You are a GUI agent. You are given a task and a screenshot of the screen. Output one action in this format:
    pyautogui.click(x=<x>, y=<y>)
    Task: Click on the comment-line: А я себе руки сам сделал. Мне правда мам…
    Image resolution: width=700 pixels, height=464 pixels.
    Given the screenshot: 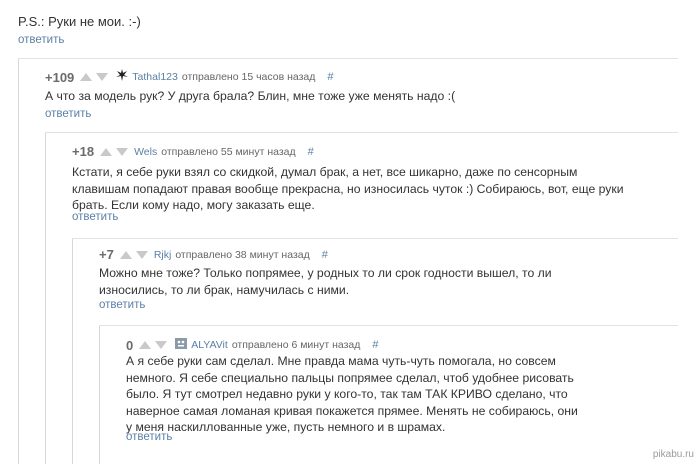 What is the action you would take?
    pyautogui.click(x=341, y=361)
    